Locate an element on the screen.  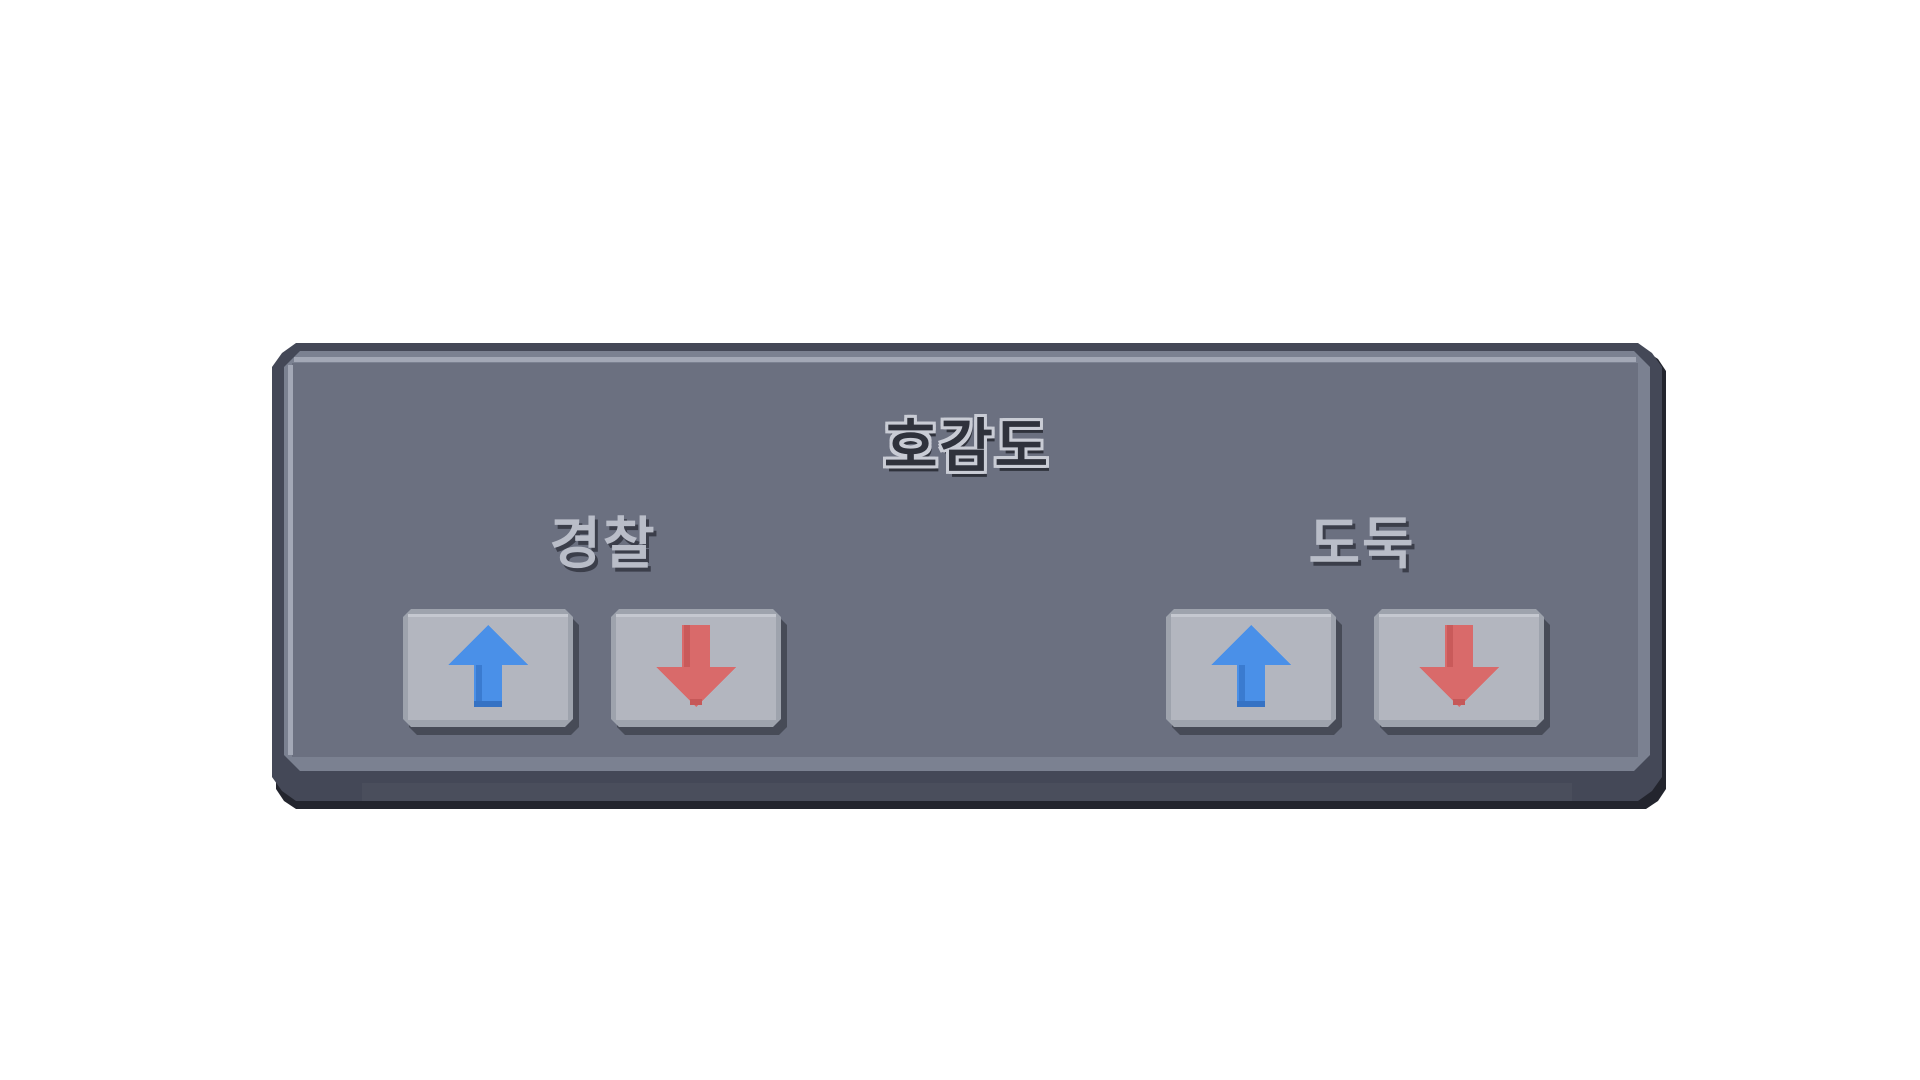
panel-bottom-lip is located at coordinates (967, 792).